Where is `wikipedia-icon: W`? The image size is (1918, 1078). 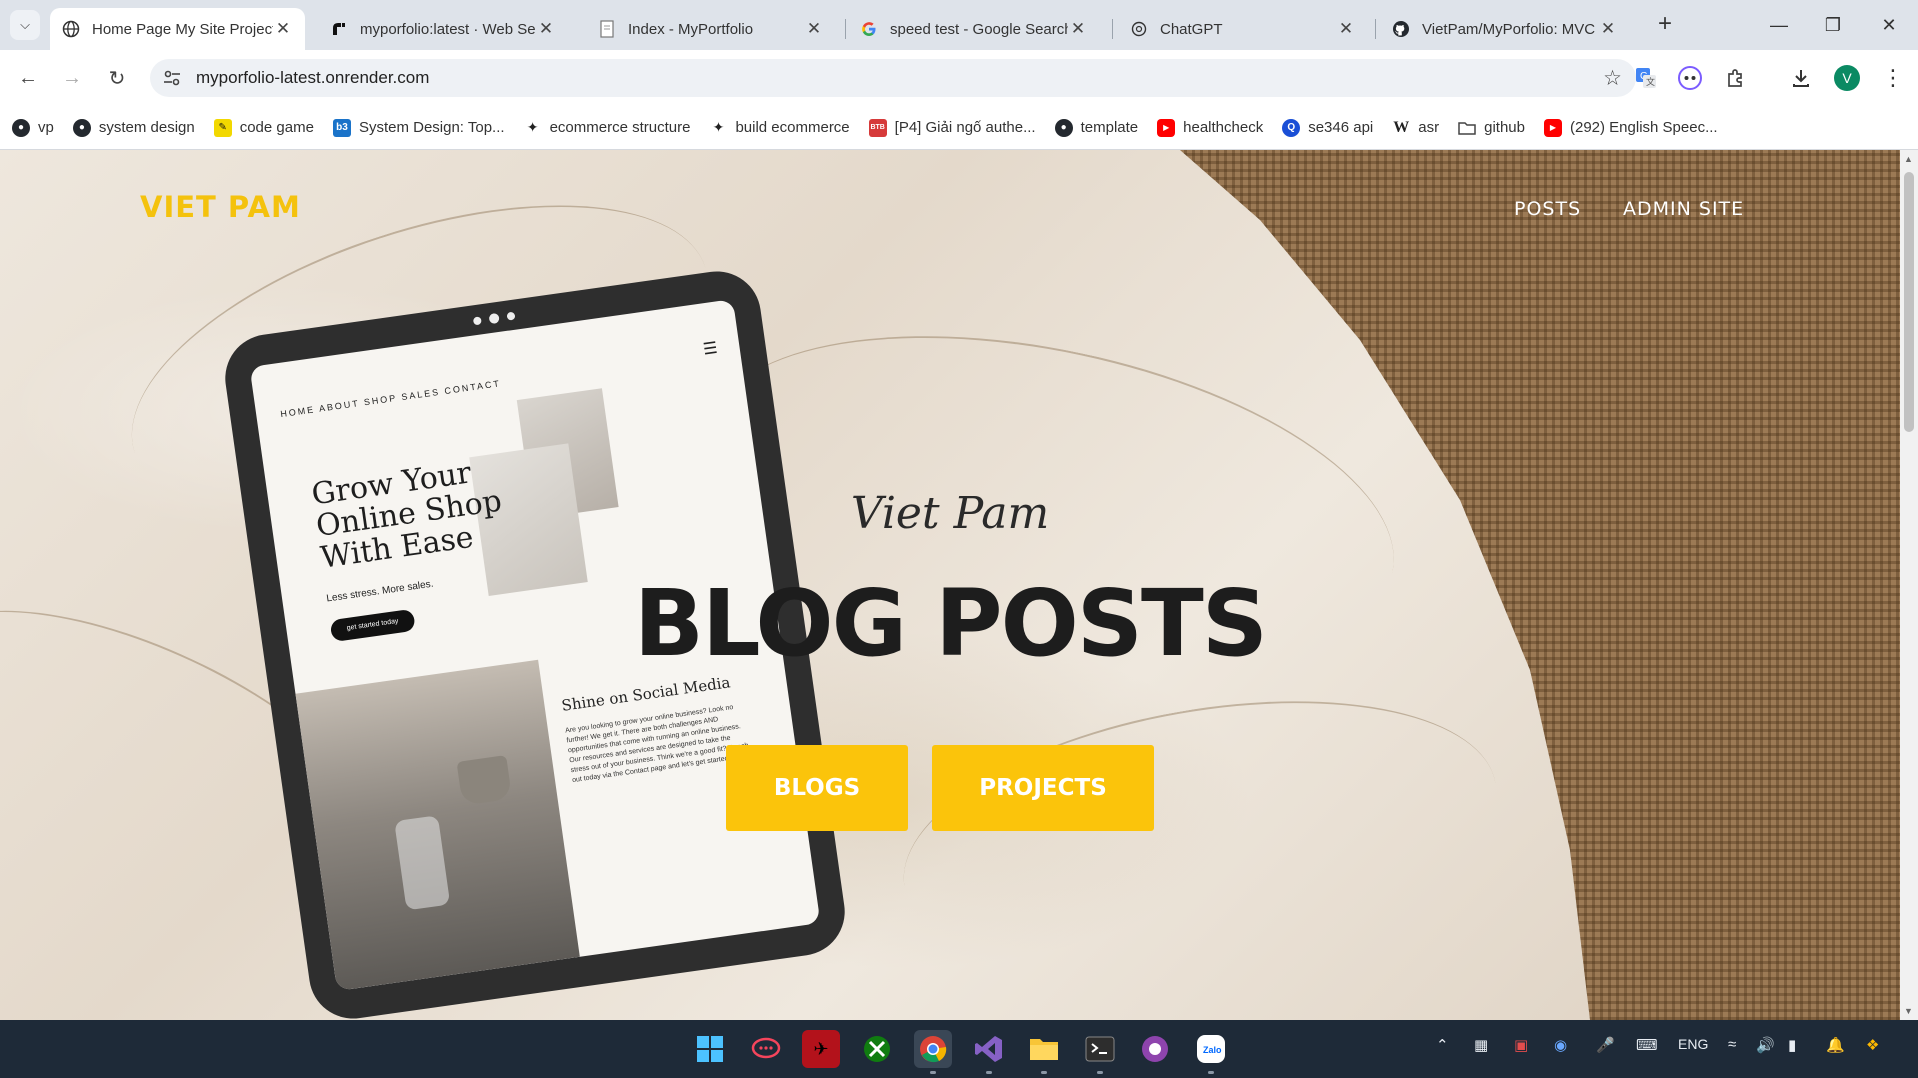 wikipedia-icon: W is located at coordinates (1401, 127).